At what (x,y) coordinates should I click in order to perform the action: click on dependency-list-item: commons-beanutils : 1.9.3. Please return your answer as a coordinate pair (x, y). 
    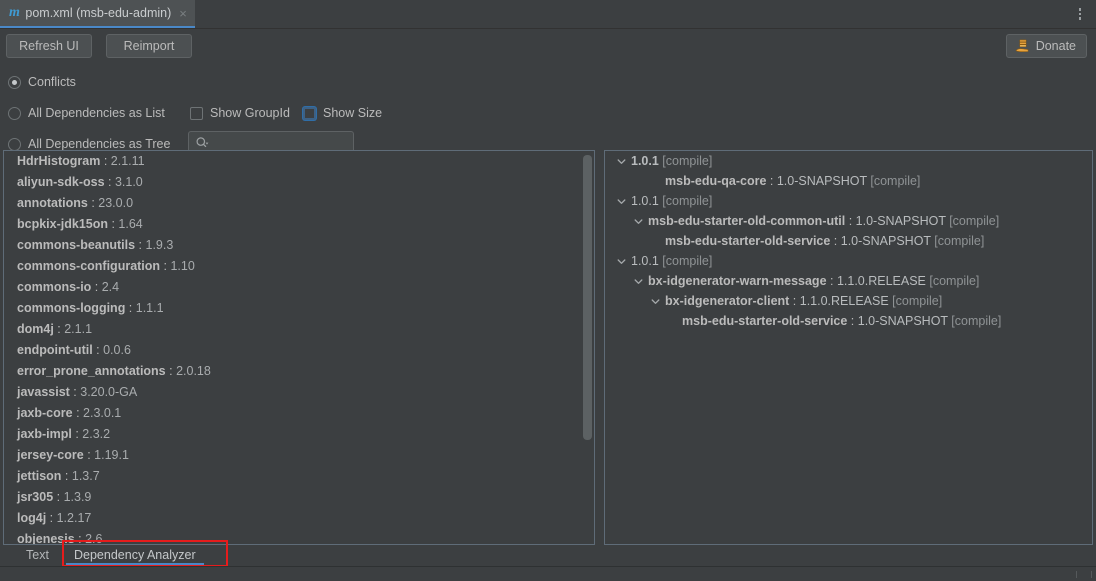
    Looking at the image, I should click on (299, 245).